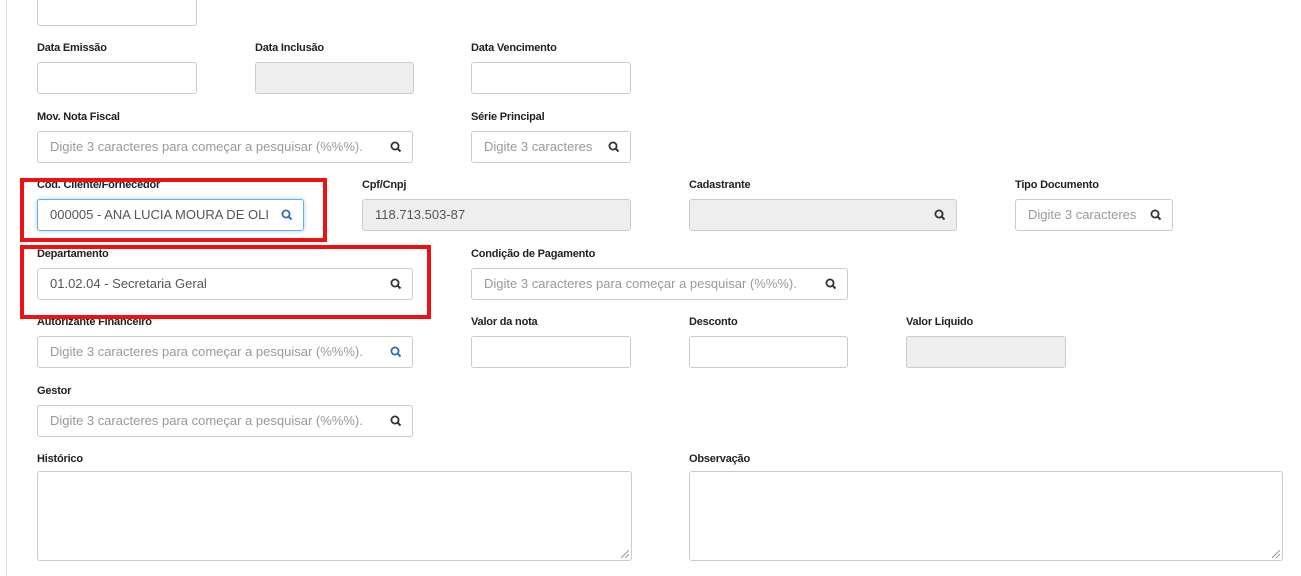  I want to click on label-cpf-cnpj: Cpf/Cnpj, so click(384, 185).